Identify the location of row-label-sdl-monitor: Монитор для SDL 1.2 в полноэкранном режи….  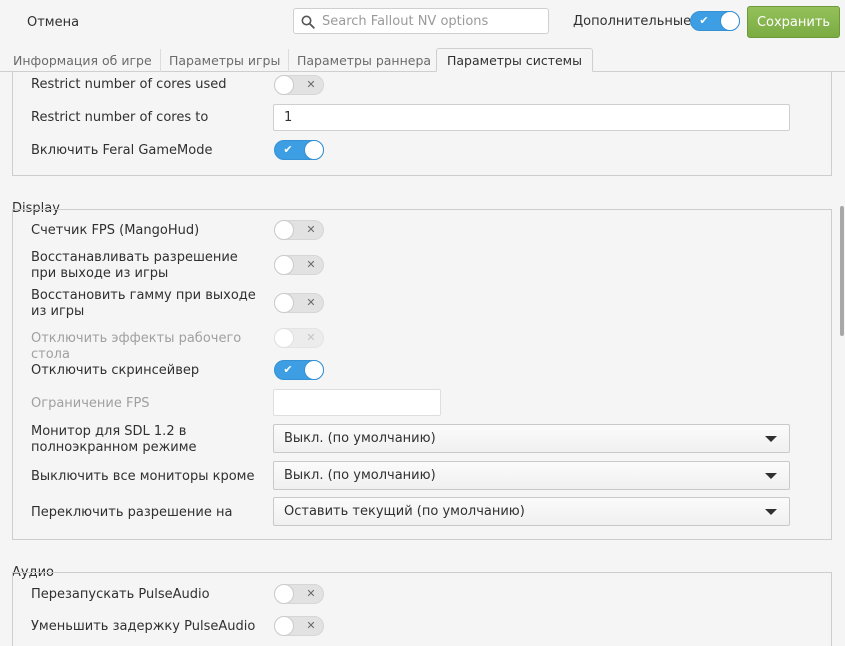
(114, 439).